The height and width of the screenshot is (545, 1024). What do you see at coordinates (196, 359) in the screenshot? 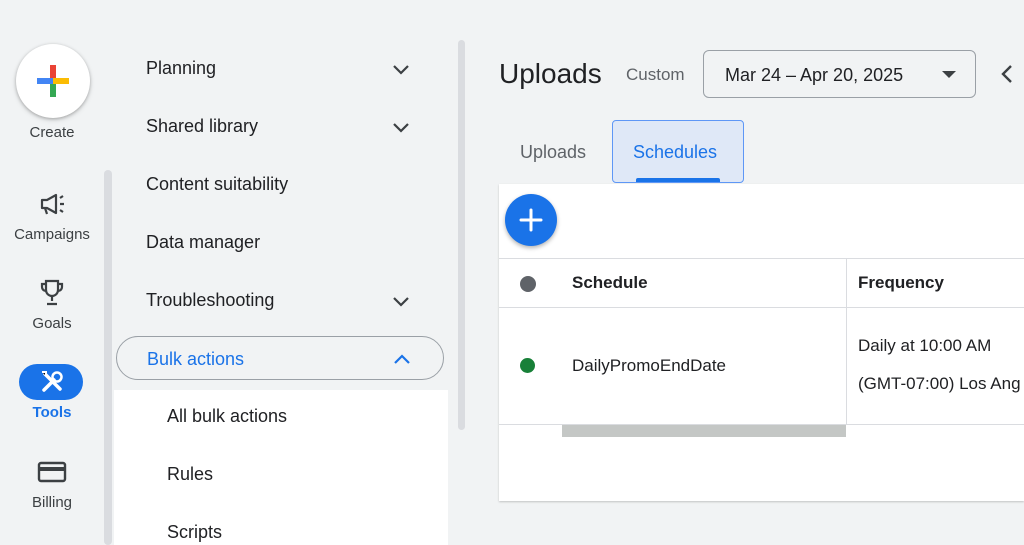
I see `menu-item-label: Bulk actions` at bounding box center [196, 359].